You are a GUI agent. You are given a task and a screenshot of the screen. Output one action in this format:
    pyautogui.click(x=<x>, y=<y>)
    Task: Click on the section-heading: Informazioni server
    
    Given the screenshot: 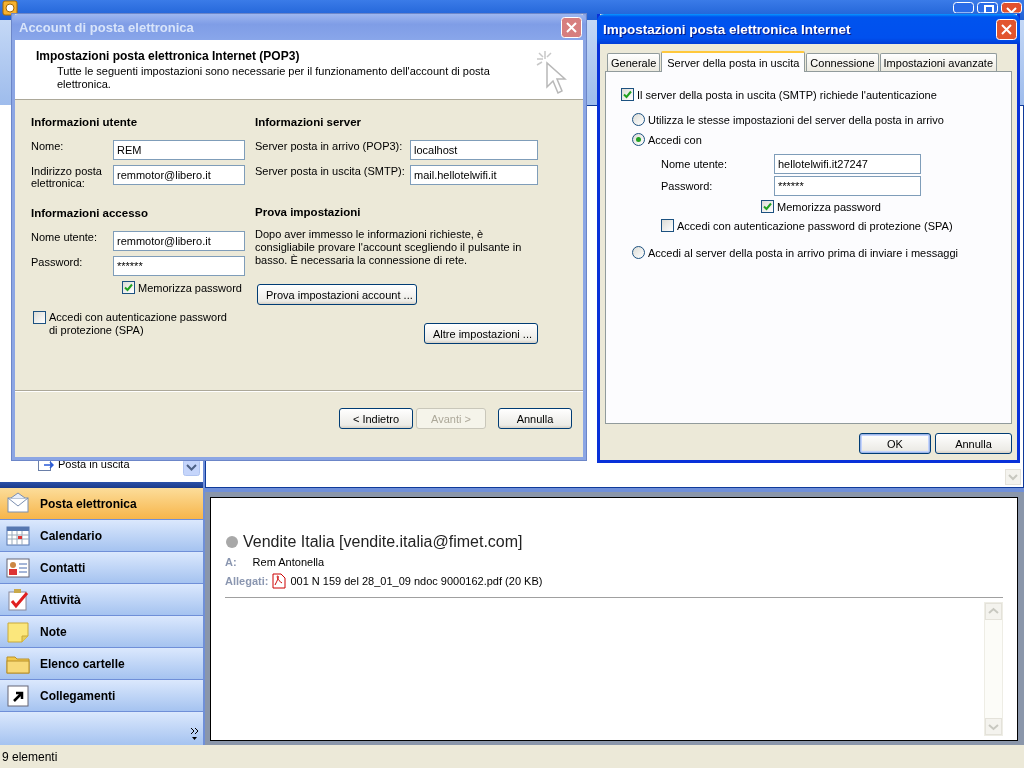 What is the action you would take?
    pyautogui.click(x=309, y=122)
    